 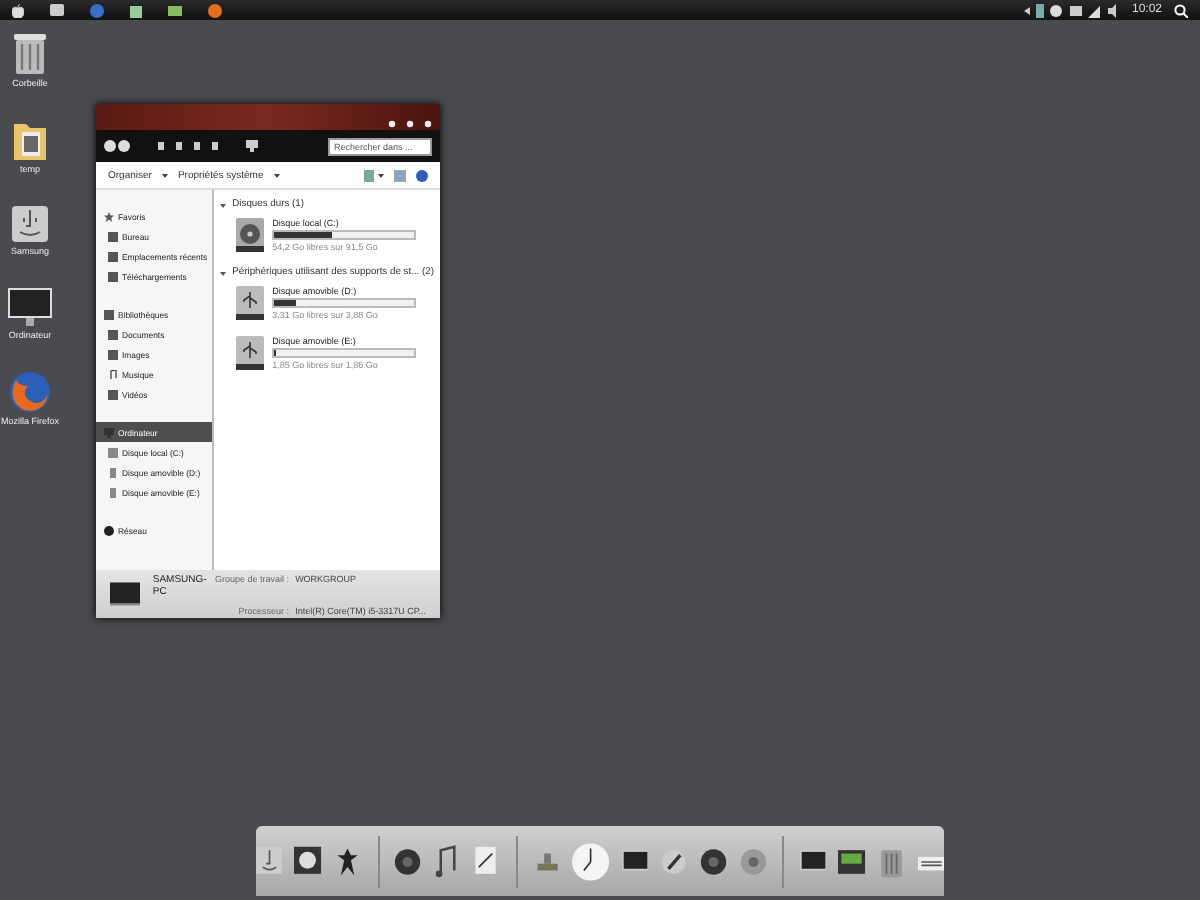 I want to click on computer-icon, so click(x=109, y=432).